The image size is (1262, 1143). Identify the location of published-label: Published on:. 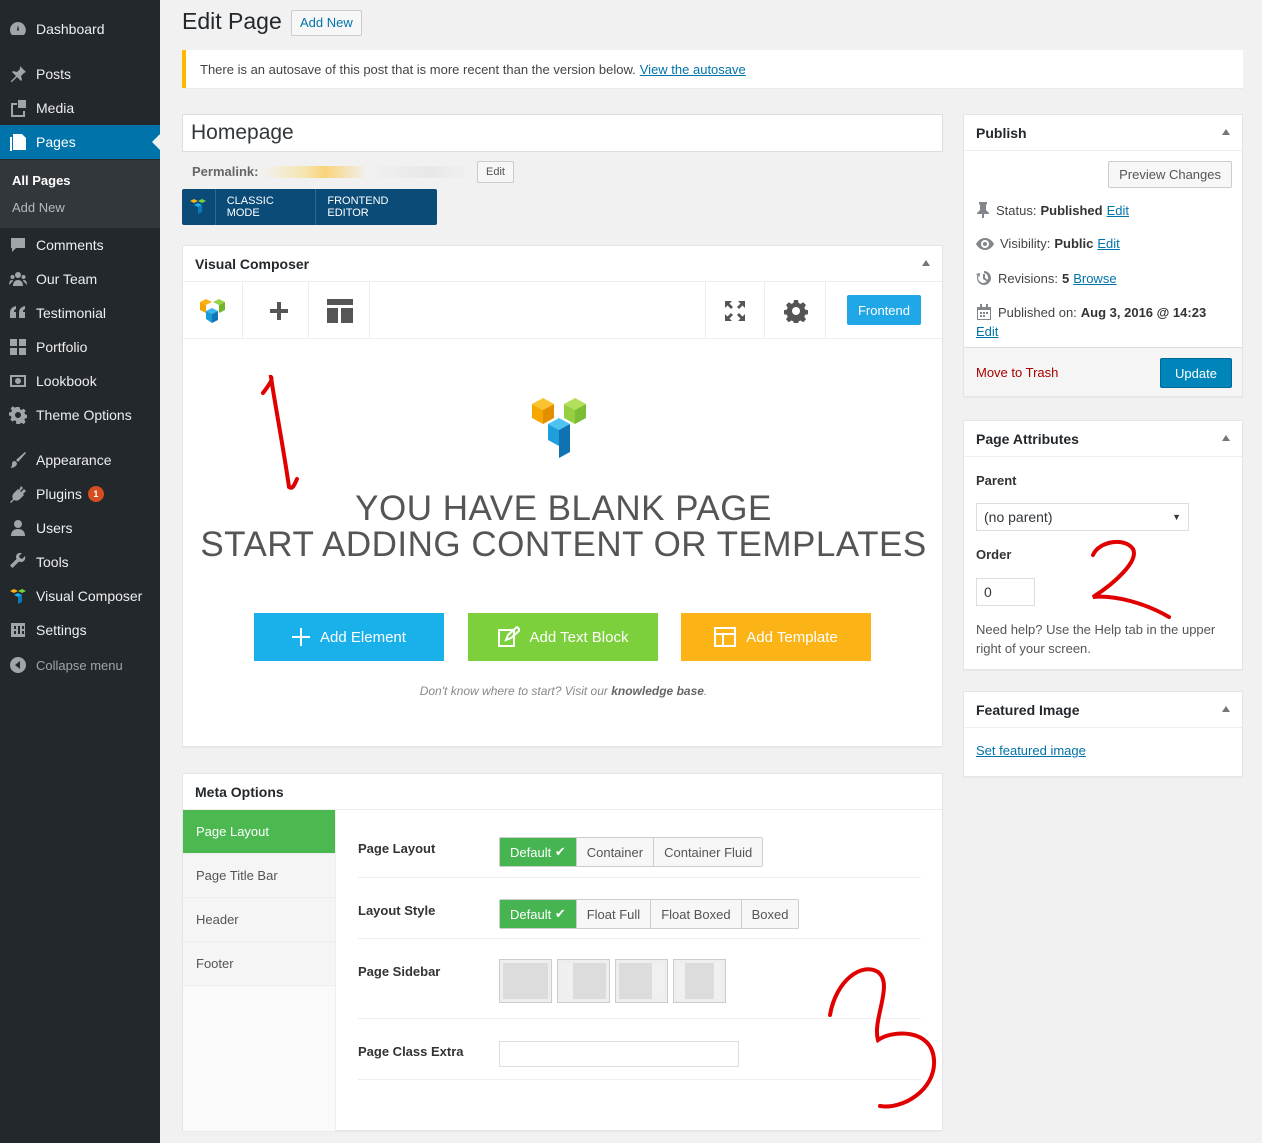
(1037, 312).